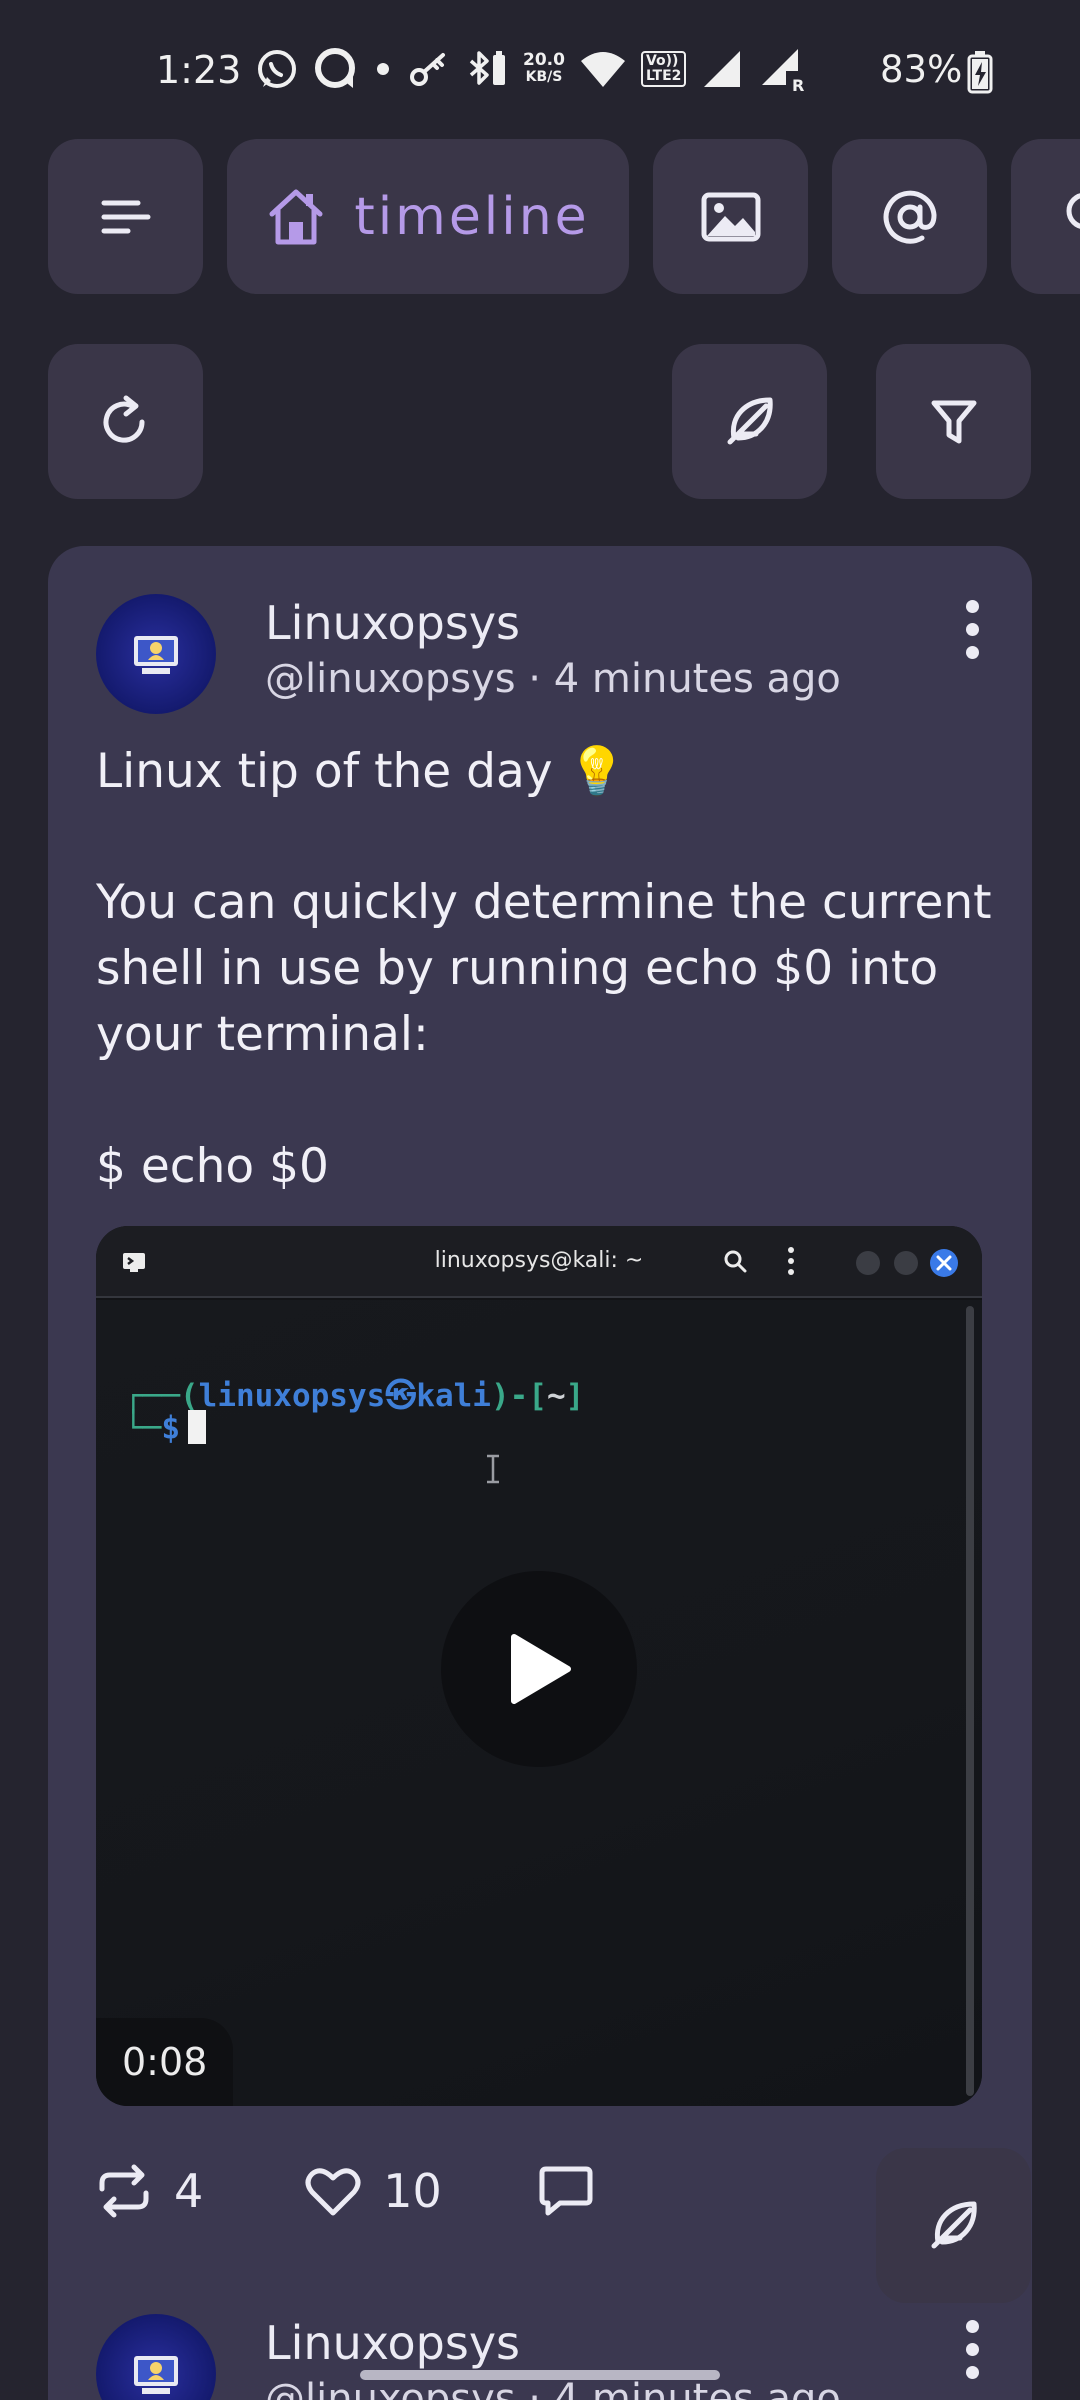  What do you see at coordinates (373, 2191) in the screenshot?
I see `like-button: 10` at bounding box center [373, 2191].